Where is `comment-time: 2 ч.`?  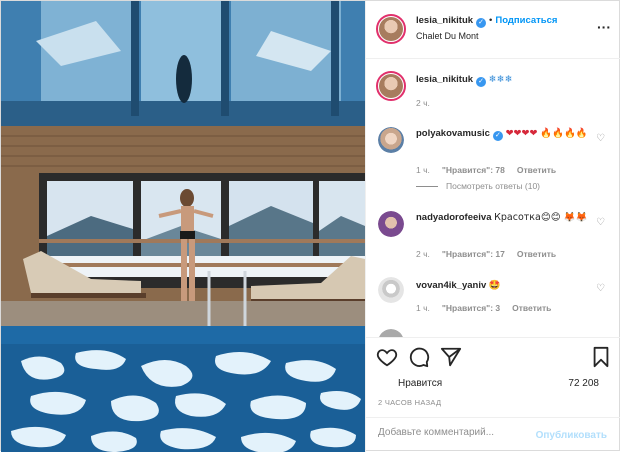
comment-time: 2 ч. is located at coordinates (423, 254).